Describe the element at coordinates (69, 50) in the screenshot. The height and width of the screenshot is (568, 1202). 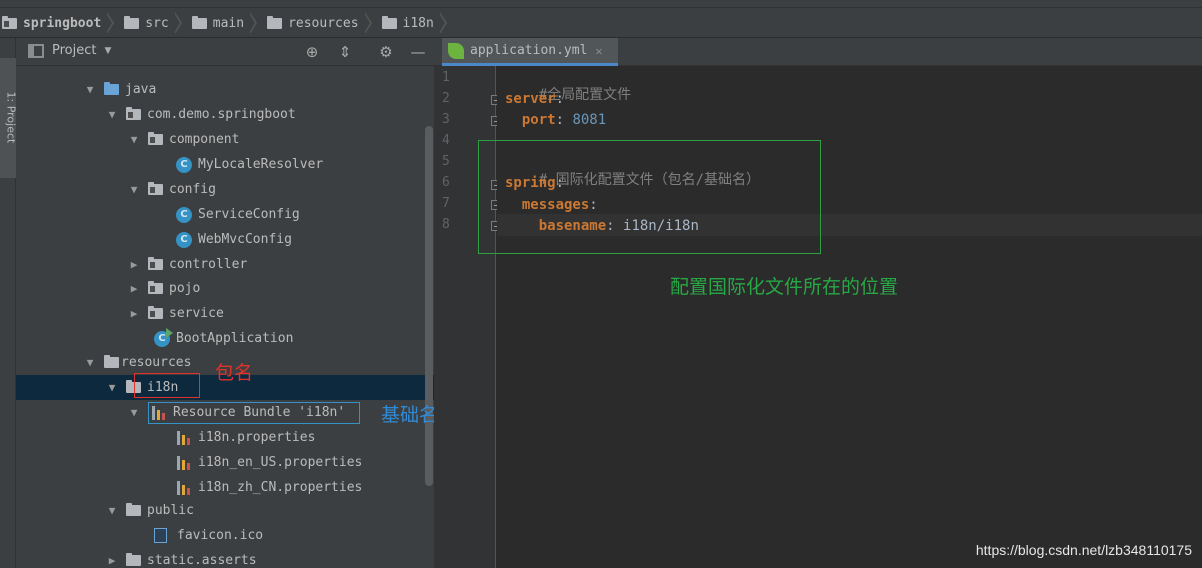
I see `project-view-selector: Project ▼` at that location.